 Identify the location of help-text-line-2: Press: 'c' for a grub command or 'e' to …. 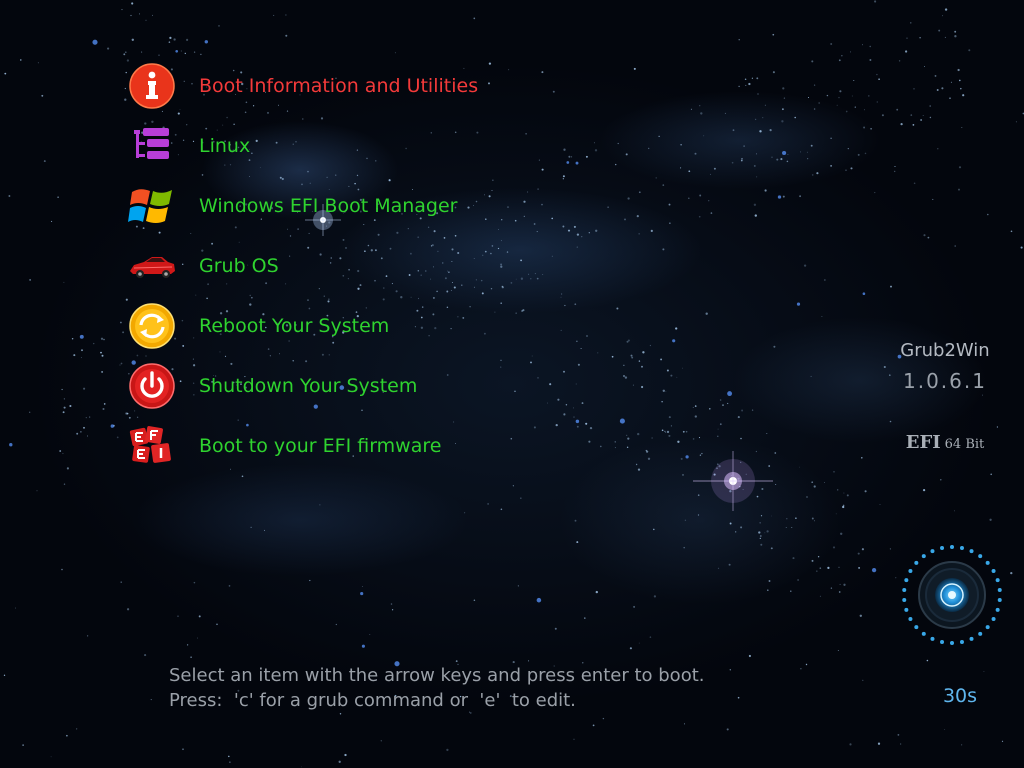
(372, 700).